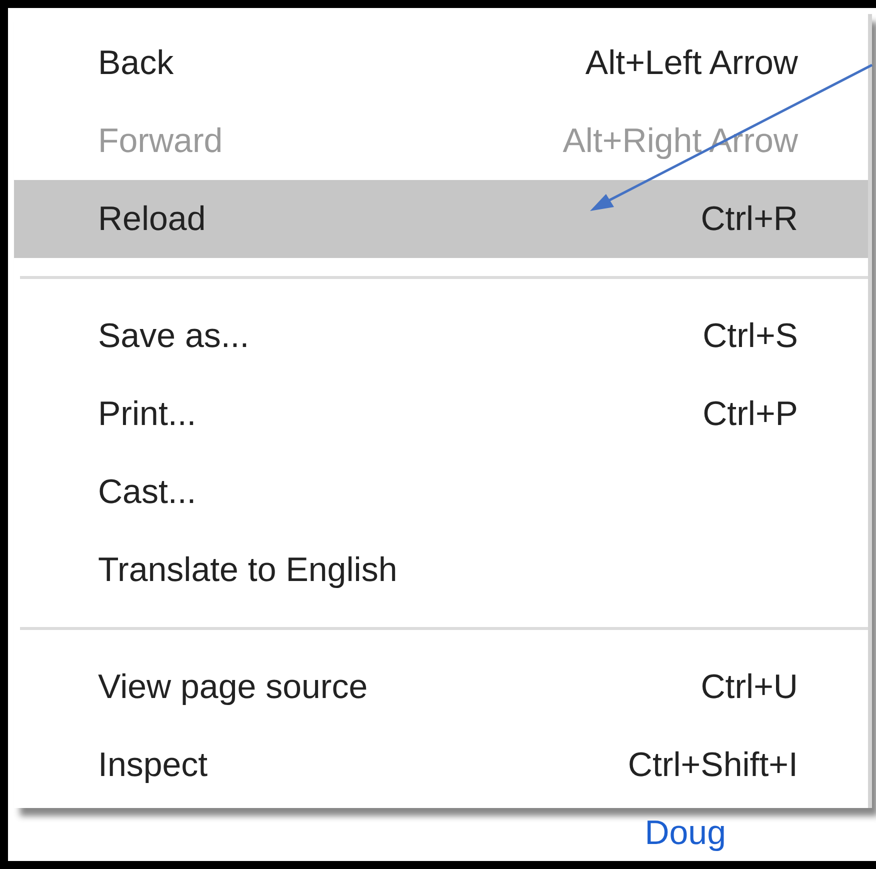  What do you see at coordinates (441, 219) in the screenshot?
I see `menu-item: Reload Ctrl+R` at bounding box center [441, 219].